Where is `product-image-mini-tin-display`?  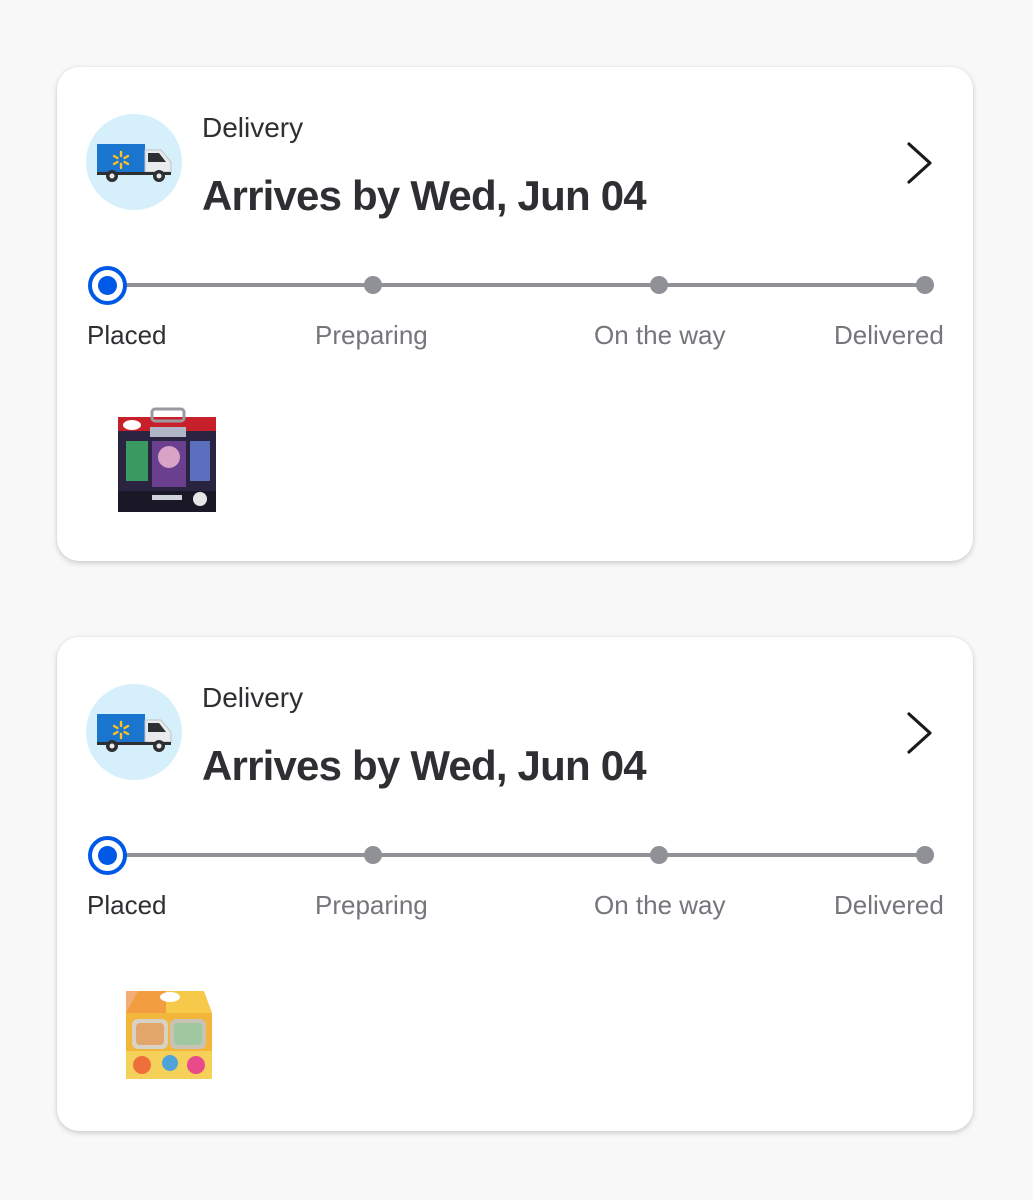
product-image-mini-tin-display is located at coordinates (167, 1032).